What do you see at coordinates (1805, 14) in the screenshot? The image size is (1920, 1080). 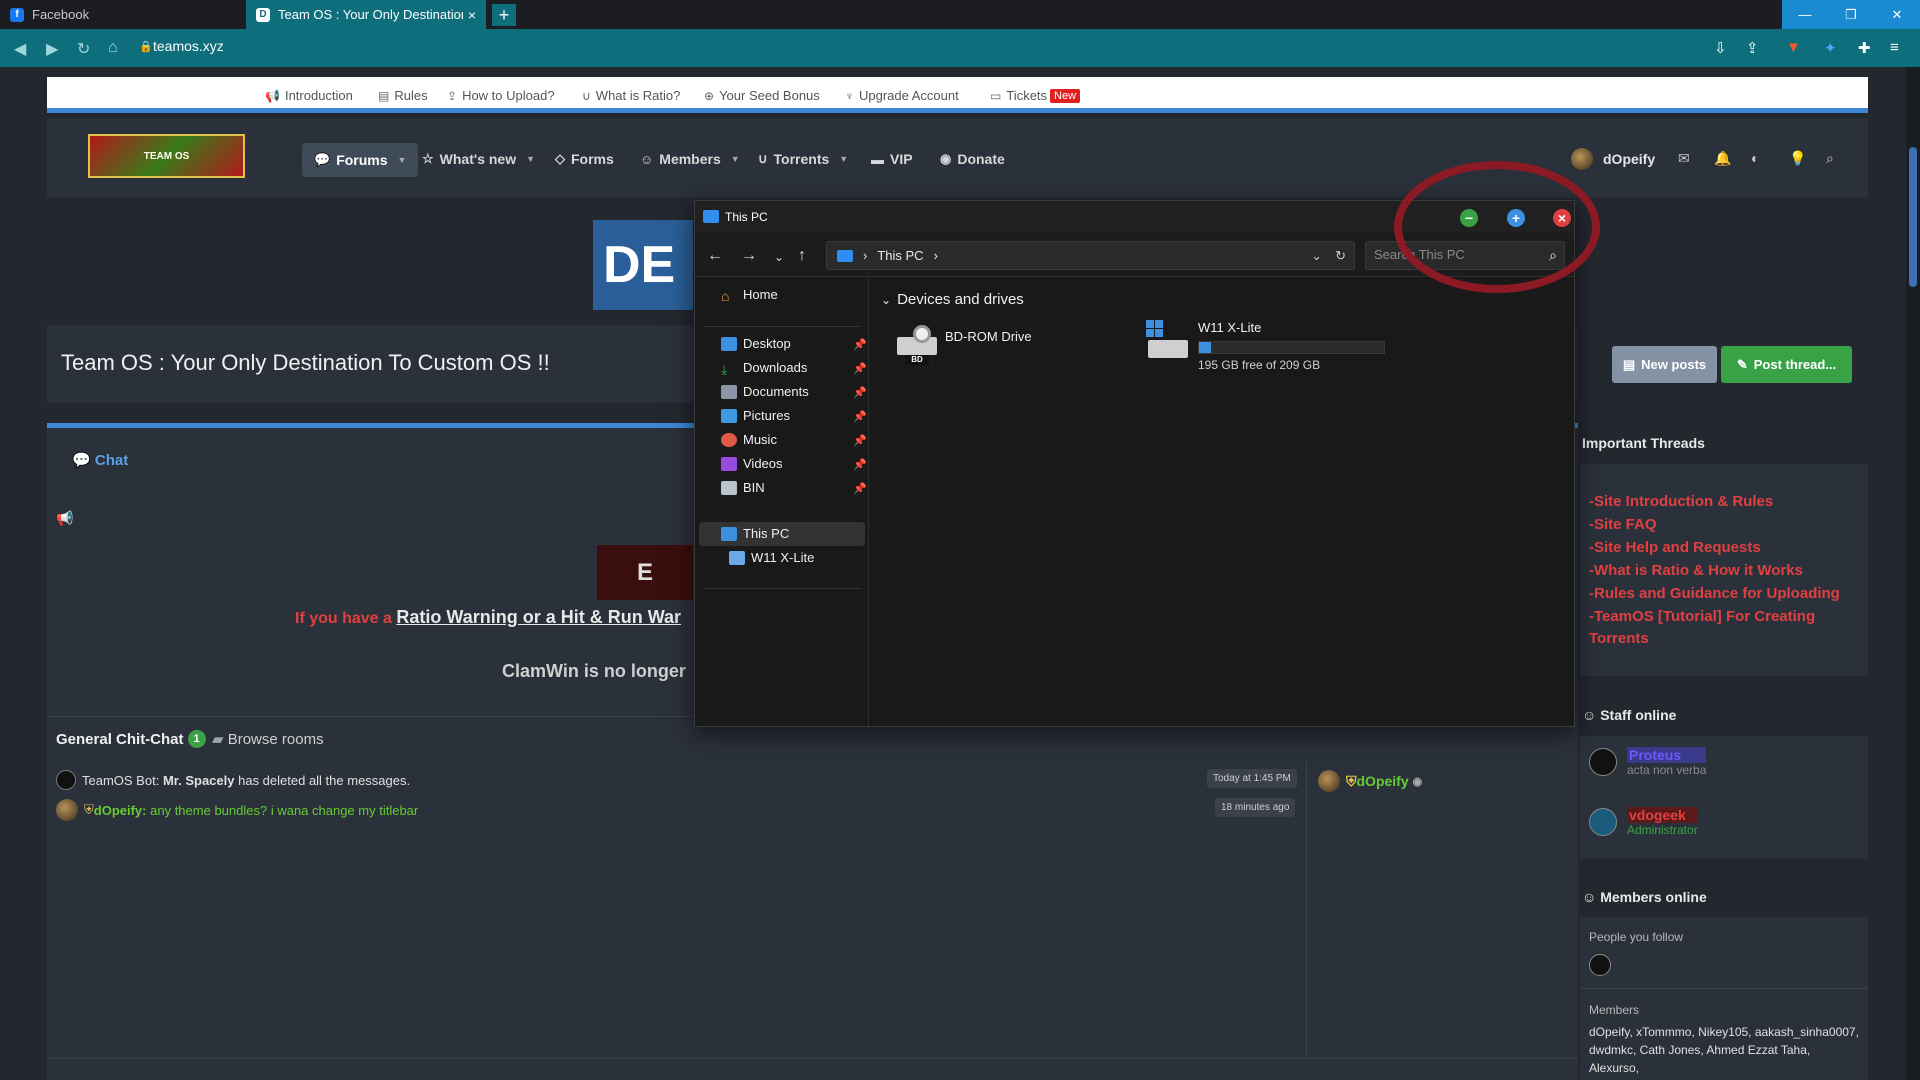 I see `minimize-window-button: —` at bounding box center [1805, 14].